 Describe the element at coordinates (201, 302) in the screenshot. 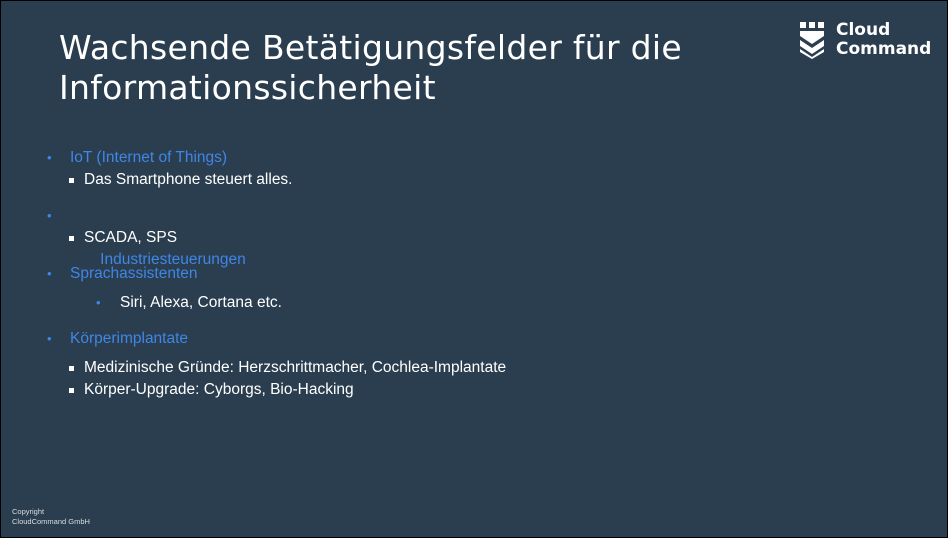

I see `sub-bullet-label: Siri, Alexa, Cortana etc.` at that location.